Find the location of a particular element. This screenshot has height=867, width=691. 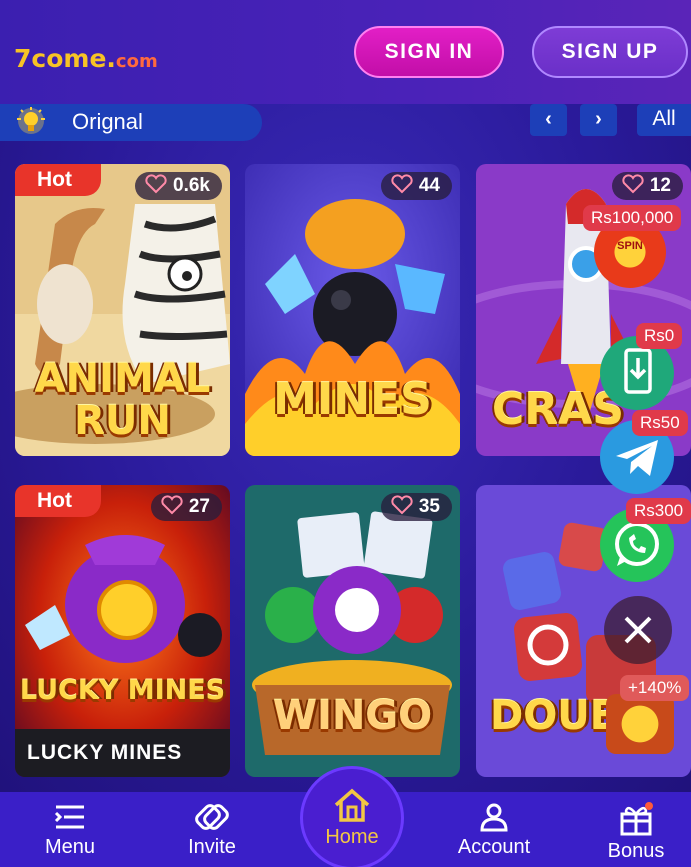

close-floating-button is located at coordinates (638, 630).